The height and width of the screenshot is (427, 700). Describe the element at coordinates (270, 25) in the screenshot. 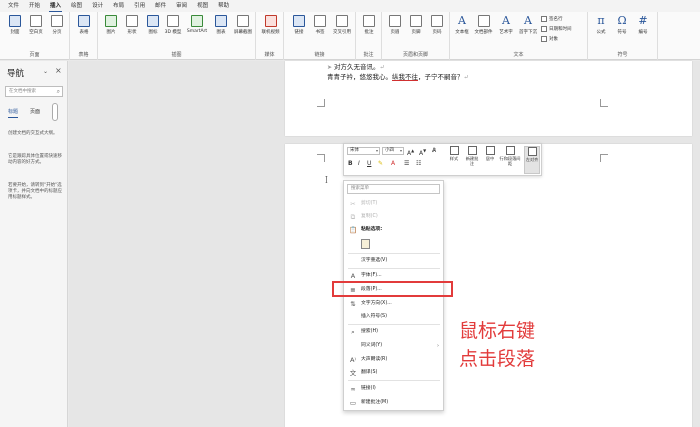

I see `online-video-button: 联机视频` at that location.